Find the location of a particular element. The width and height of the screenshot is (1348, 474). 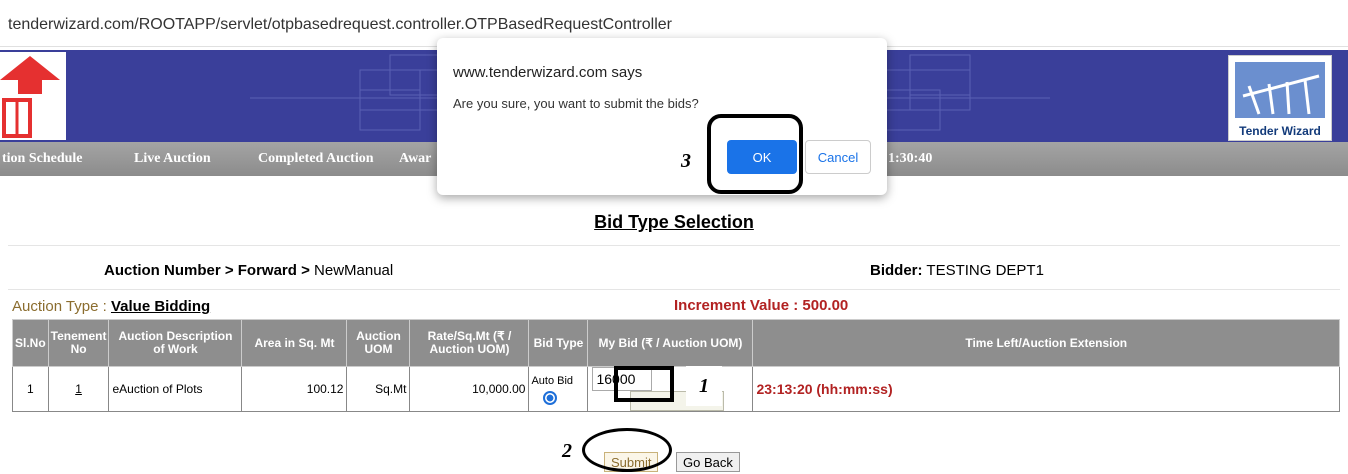

logo-text: Tender Wizard is located at coordinates (1280, 131).